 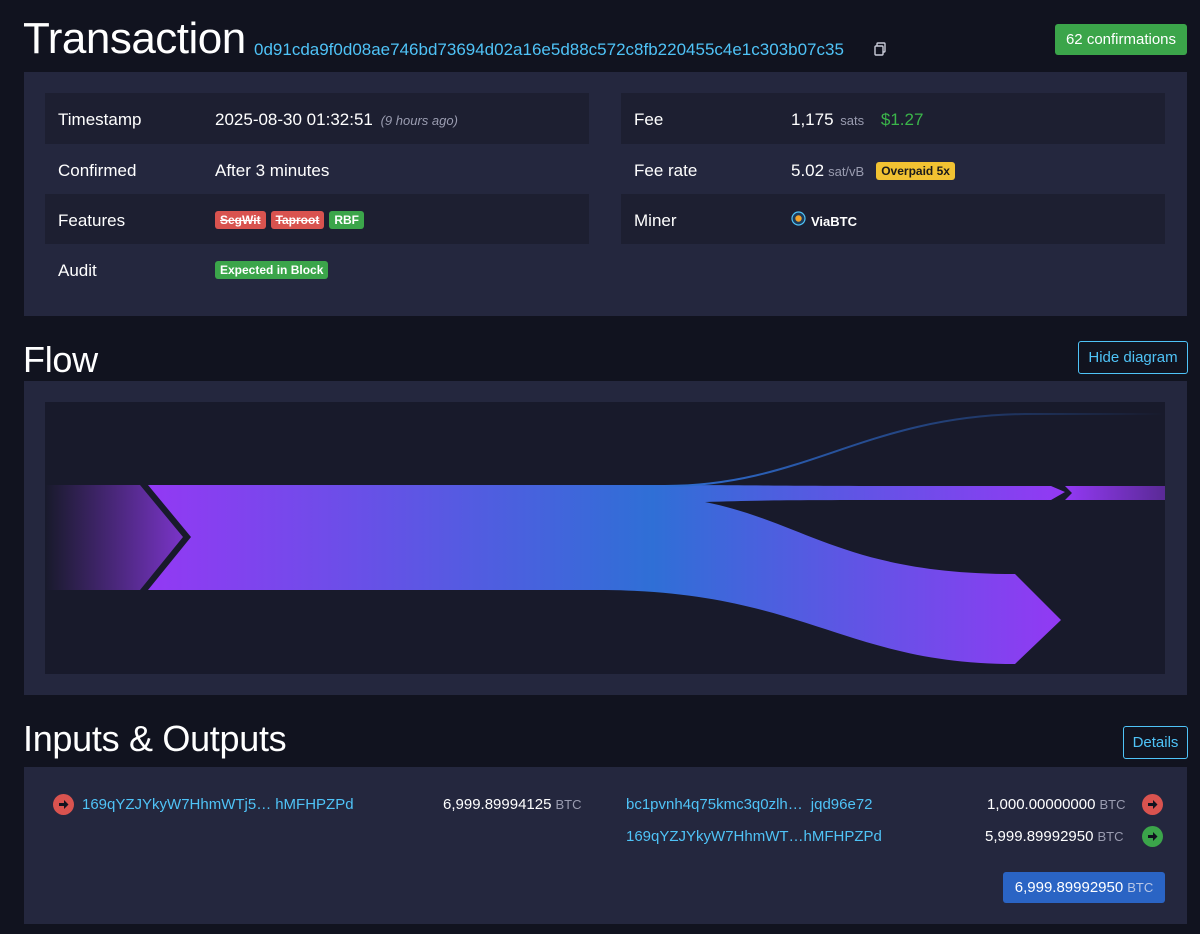 What do you see at coordinates (1039, 836) in the screenshot?
I see `output-2-amount-value: 5,999.89992950` at bounding box center [1039, 836].